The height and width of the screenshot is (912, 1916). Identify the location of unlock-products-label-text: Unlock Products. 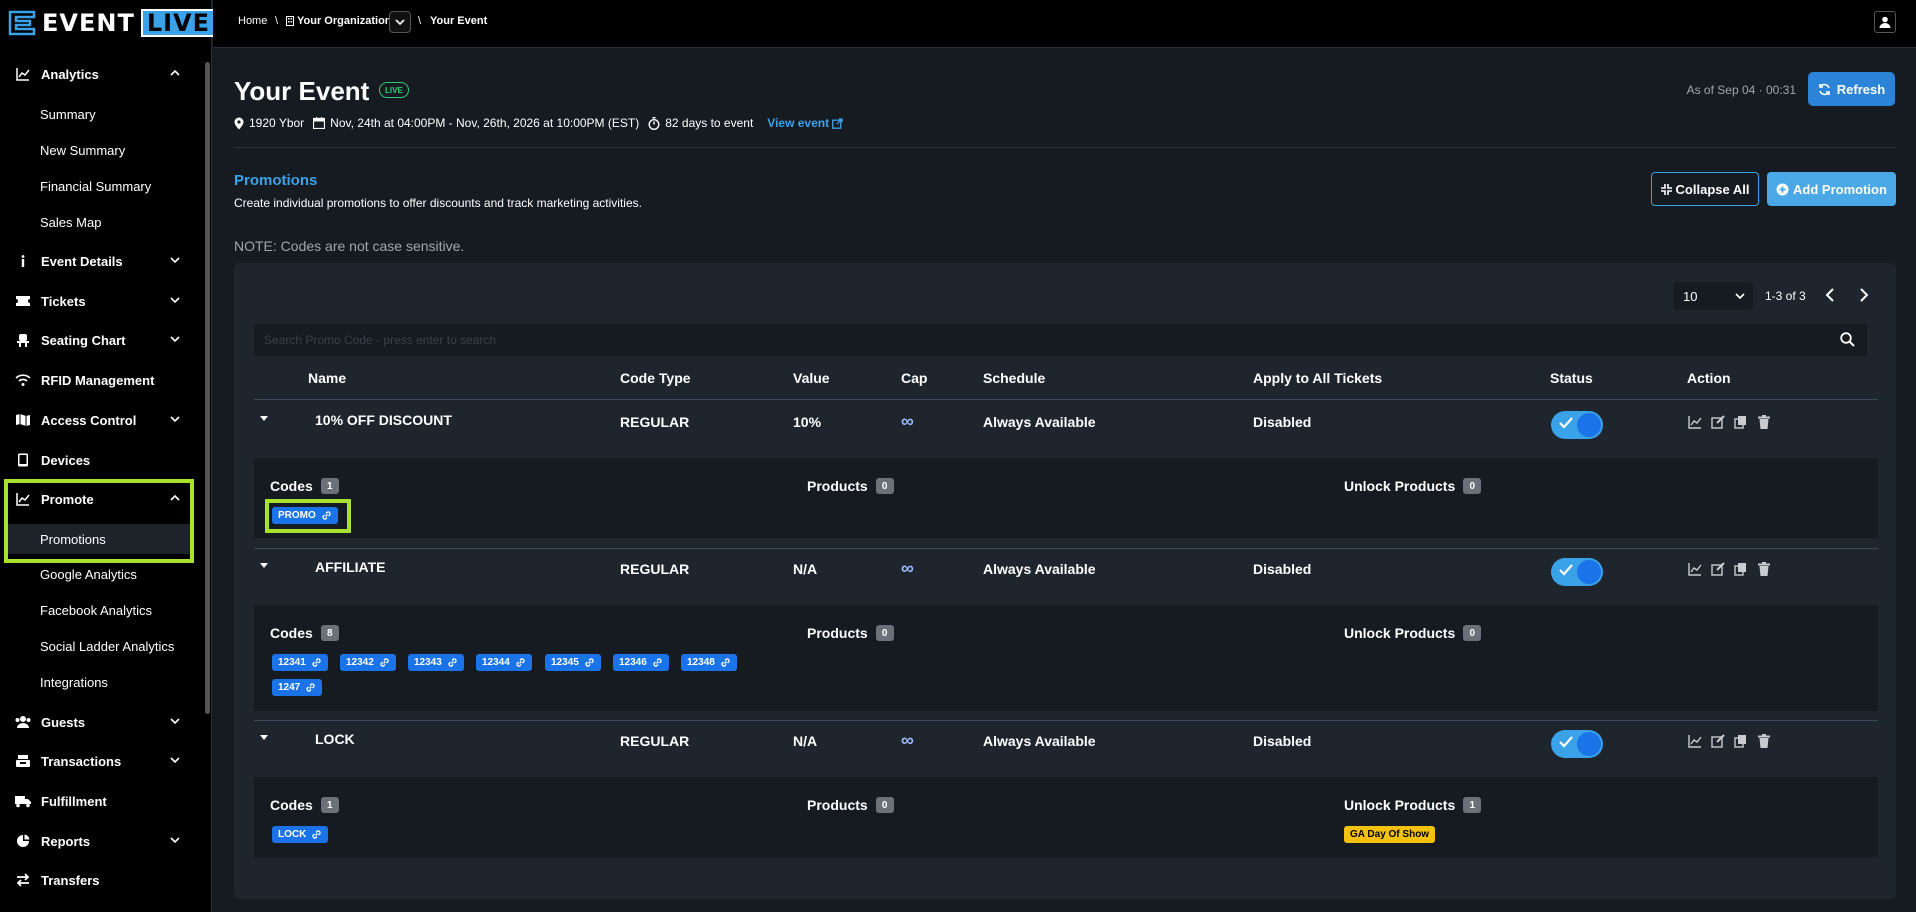
(1400, 486).